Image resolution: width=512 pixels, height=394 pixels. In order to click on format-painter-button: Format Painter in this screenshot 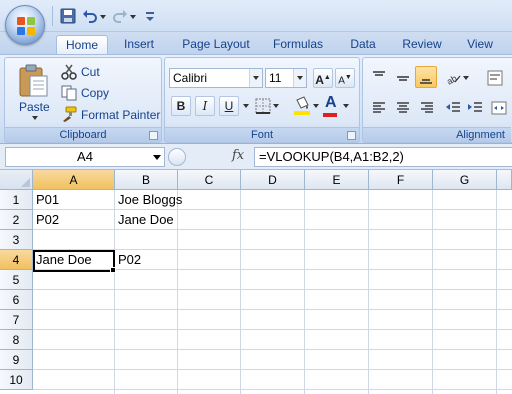, I will do `click(120, 115)`.